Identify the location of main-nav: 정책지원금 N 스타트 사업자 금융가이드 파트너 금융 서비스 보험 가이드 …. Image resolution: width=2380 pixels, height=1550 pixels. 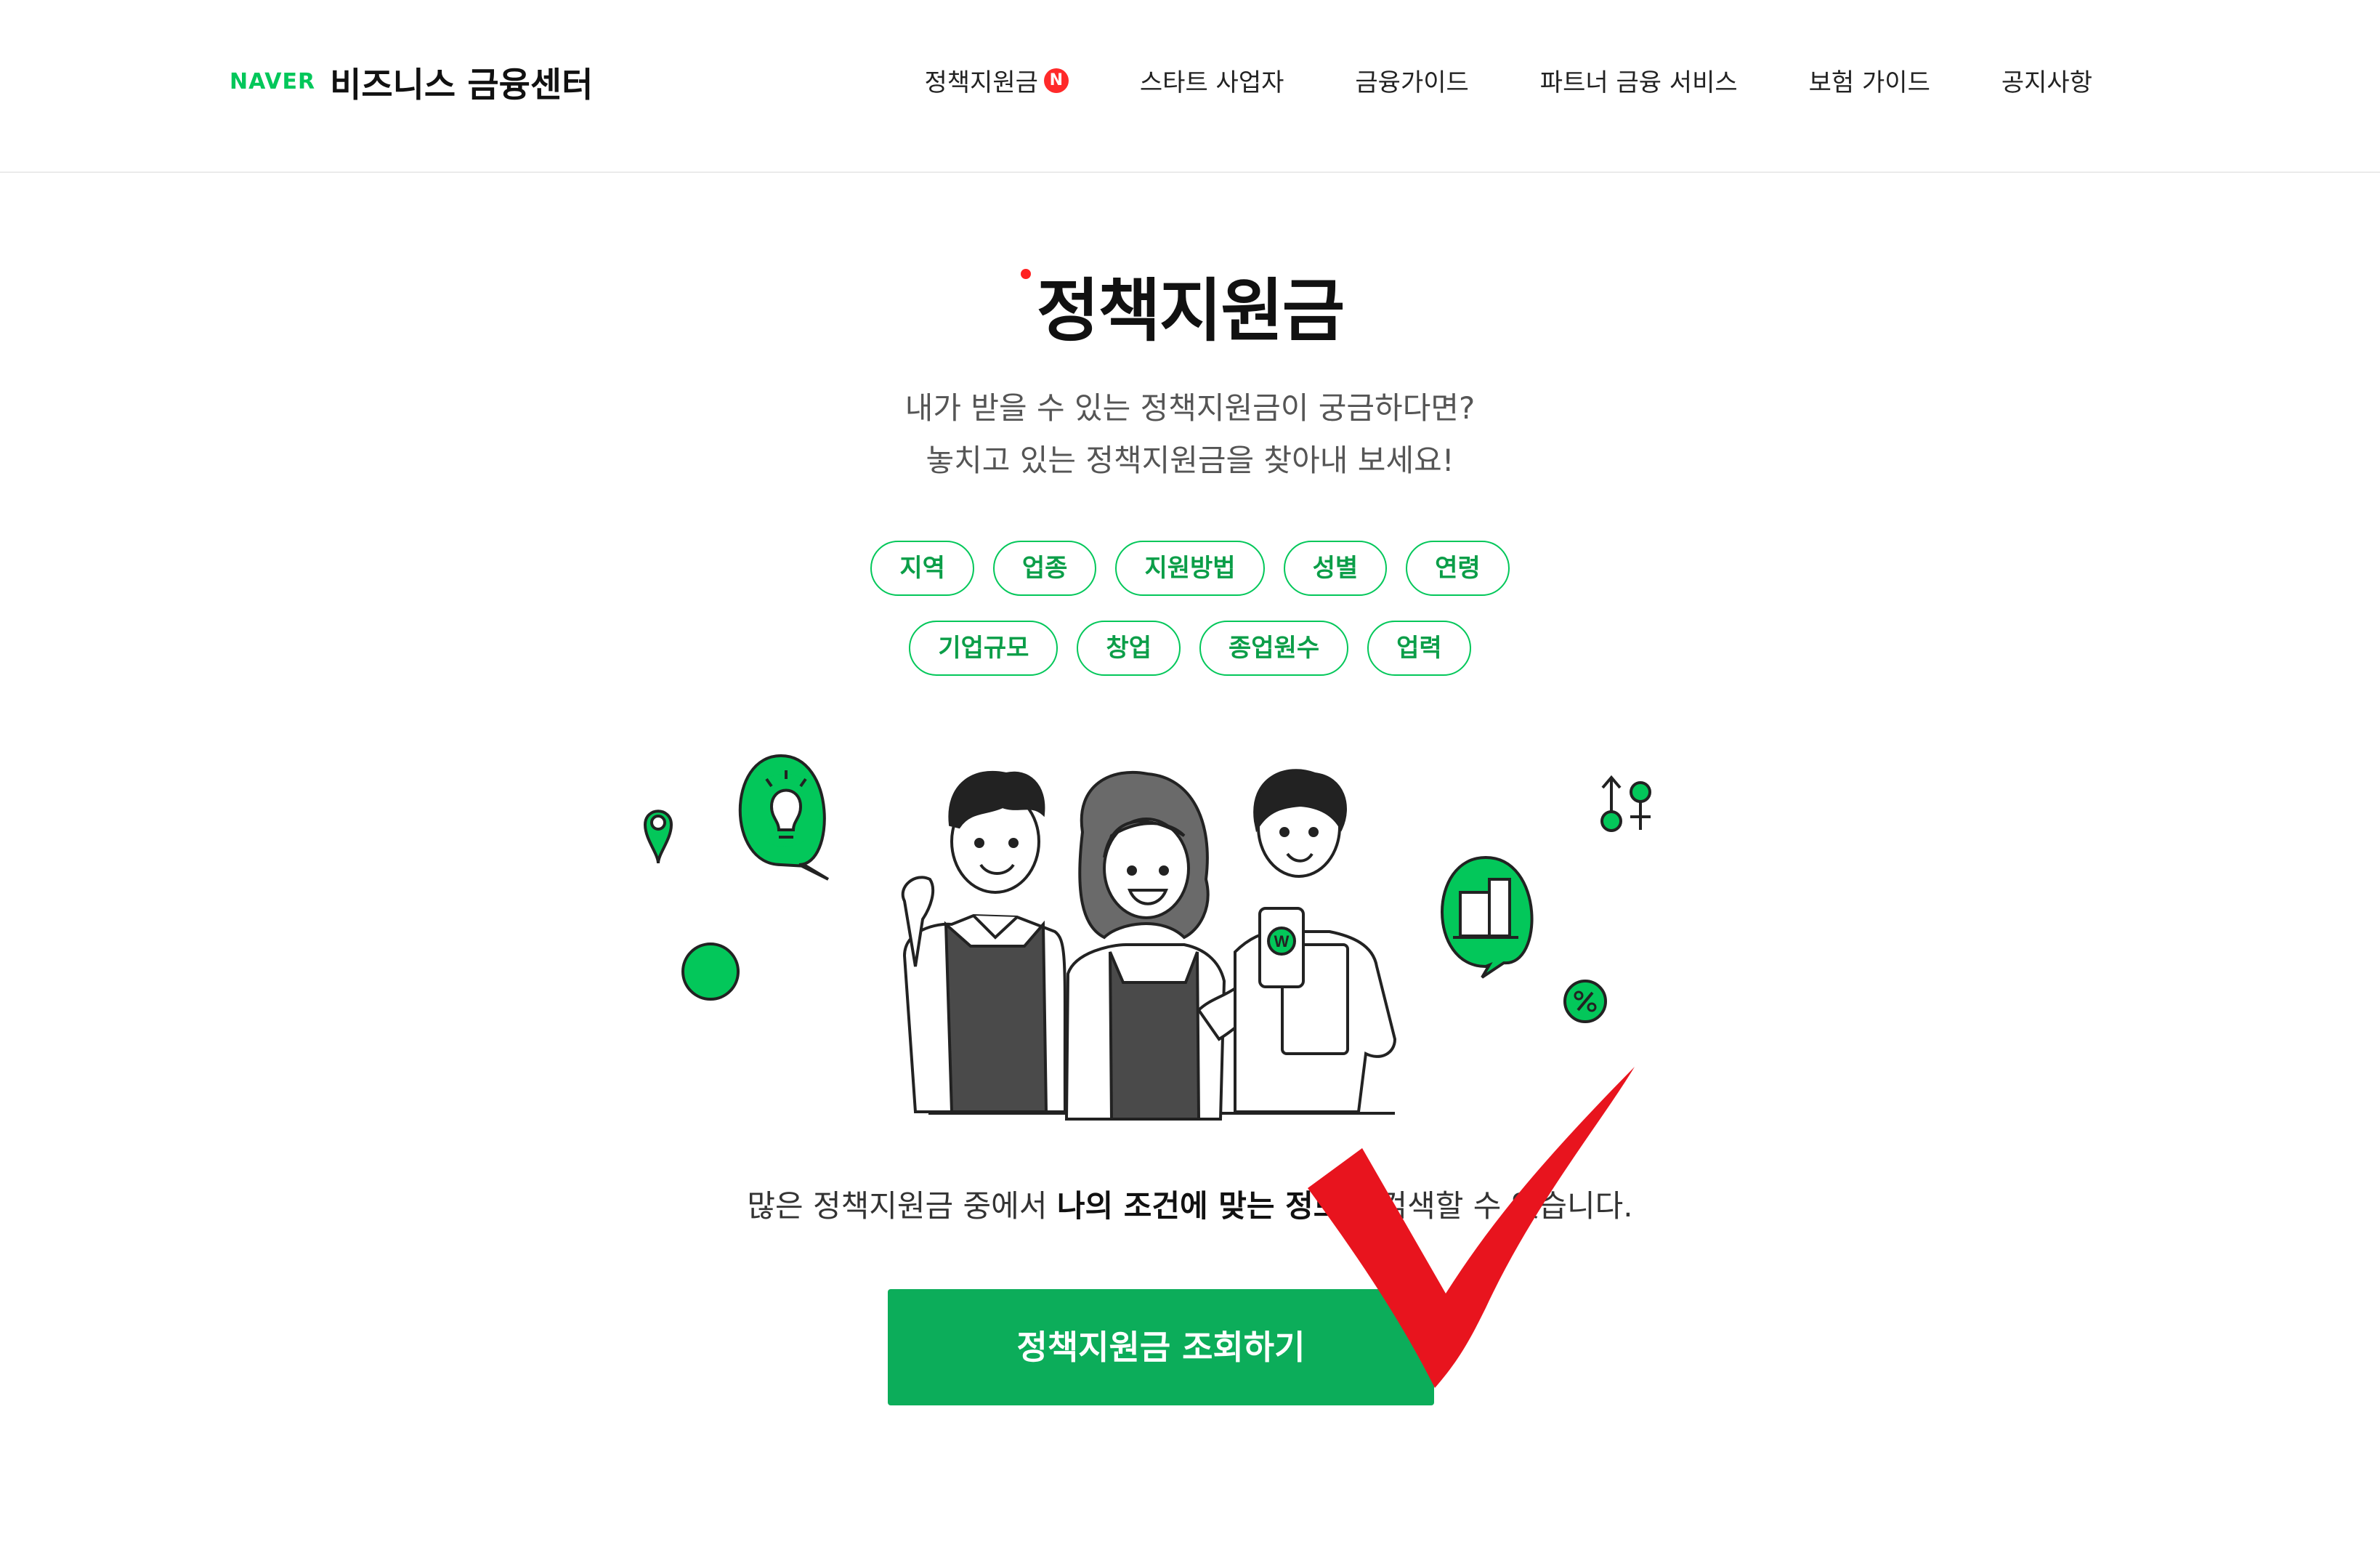
(1508, 80).